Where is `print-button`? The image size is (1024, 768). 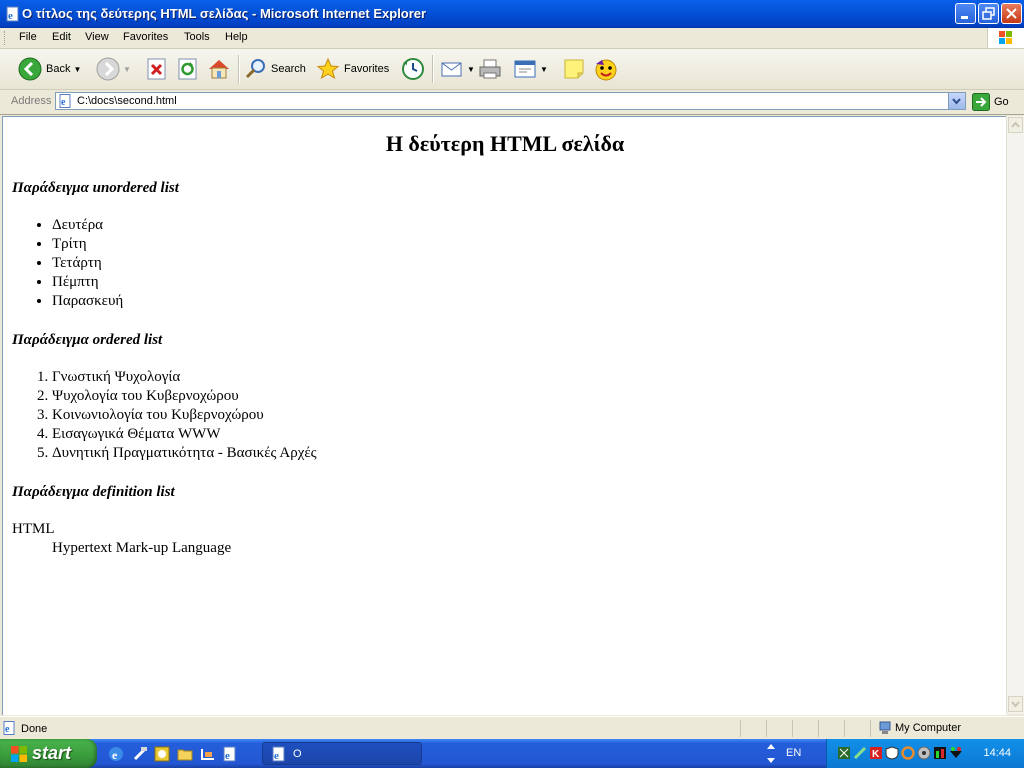 print-button is located at coordinates (490, 69).